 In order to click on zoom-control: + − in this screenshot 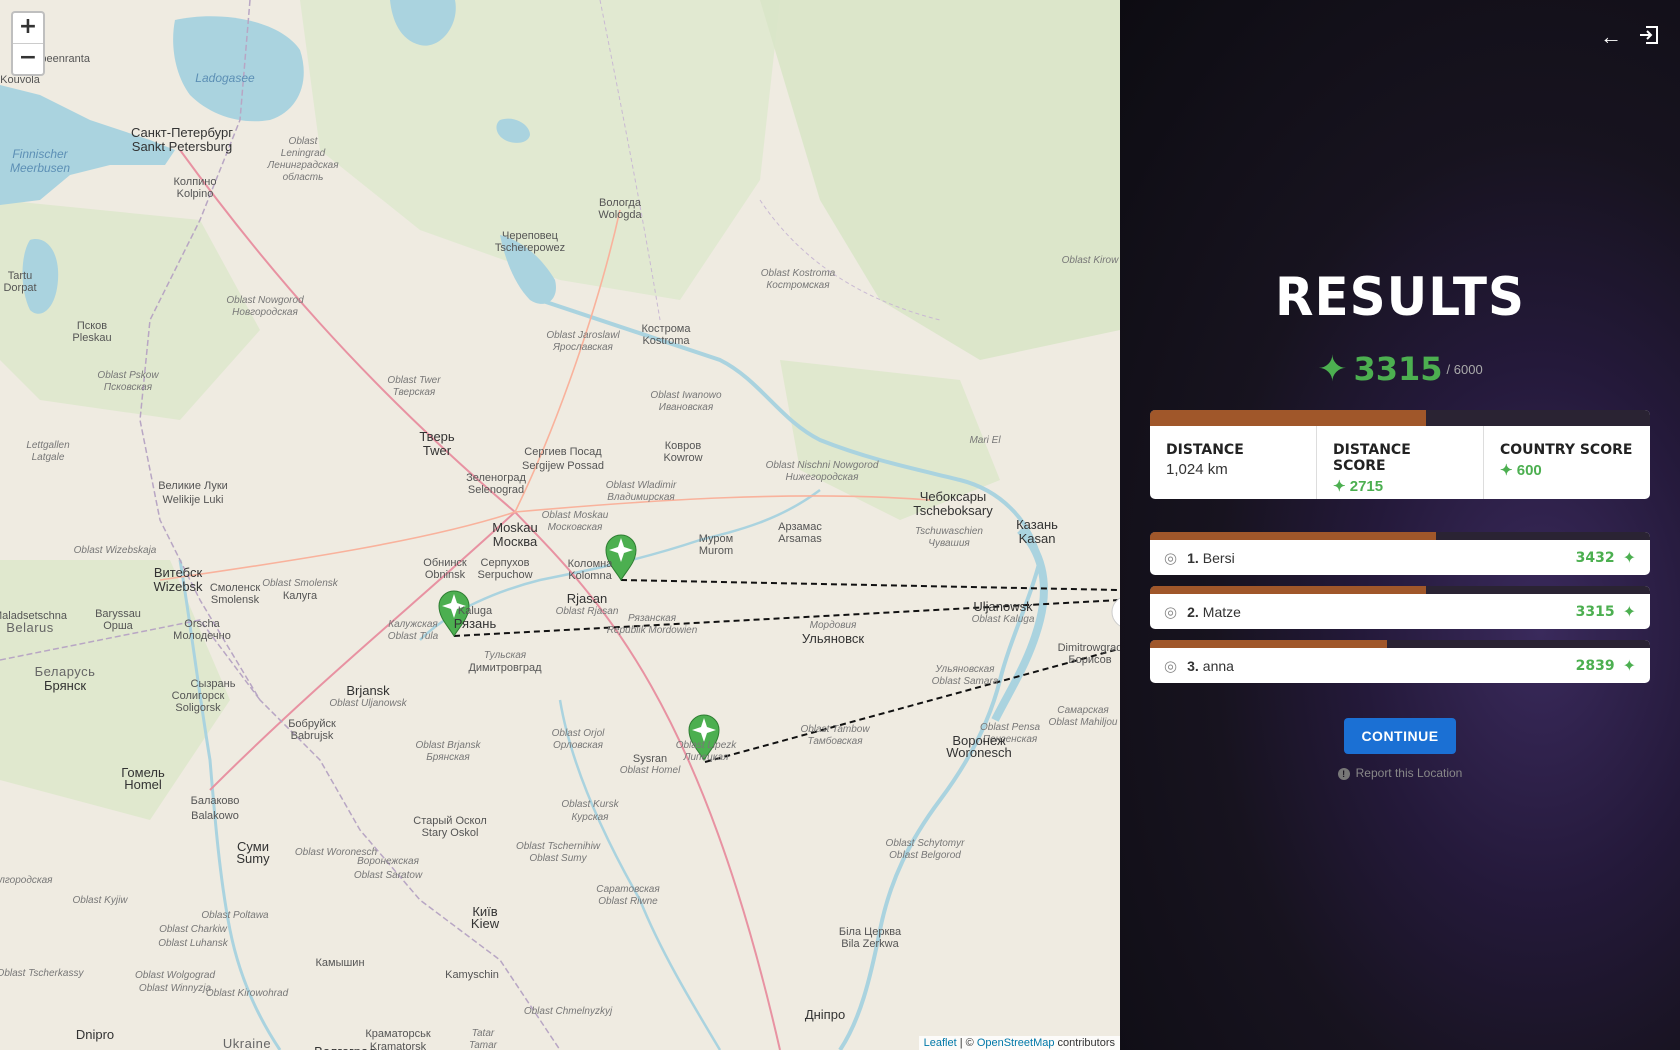, I will do `click(28, 43)`.